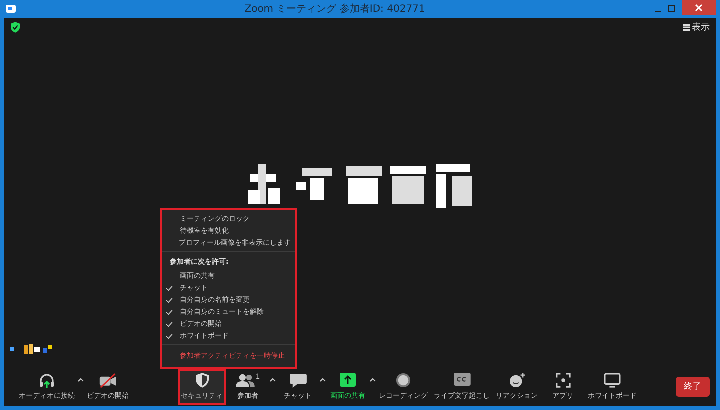  I want to click on people-icon, so click(245, 380).